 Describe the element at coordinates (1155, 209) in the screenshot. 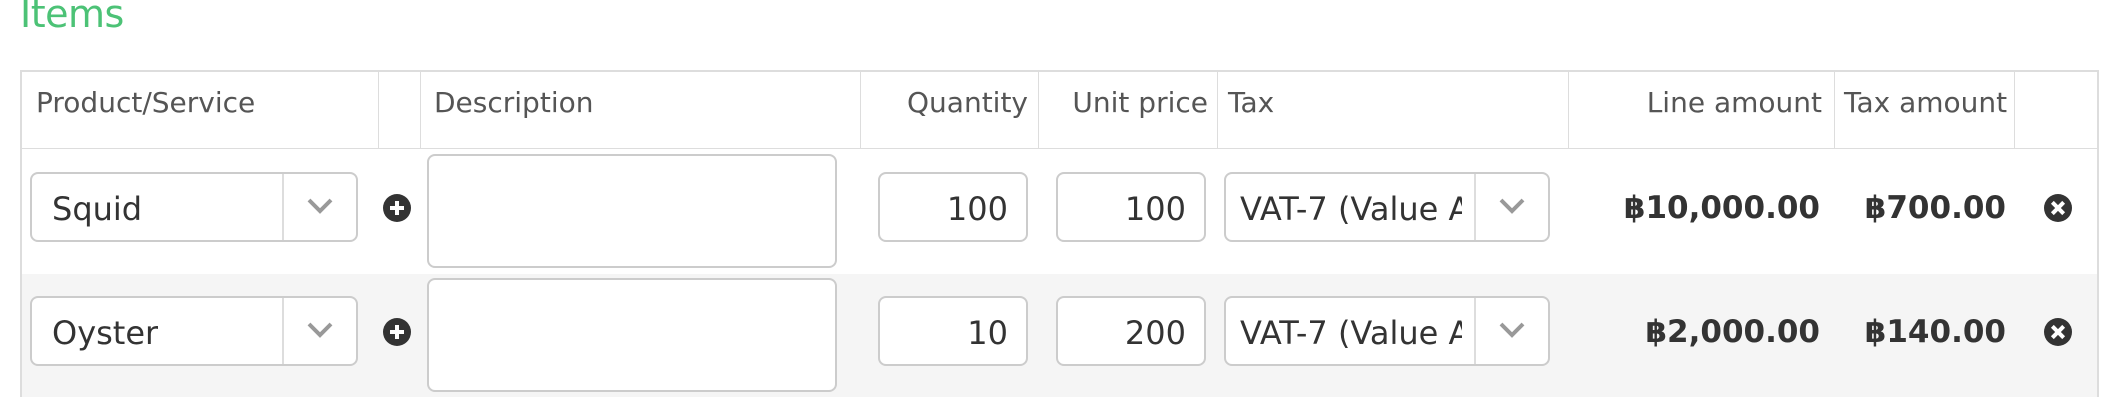

I see `unit-price-value: 100` at that location.